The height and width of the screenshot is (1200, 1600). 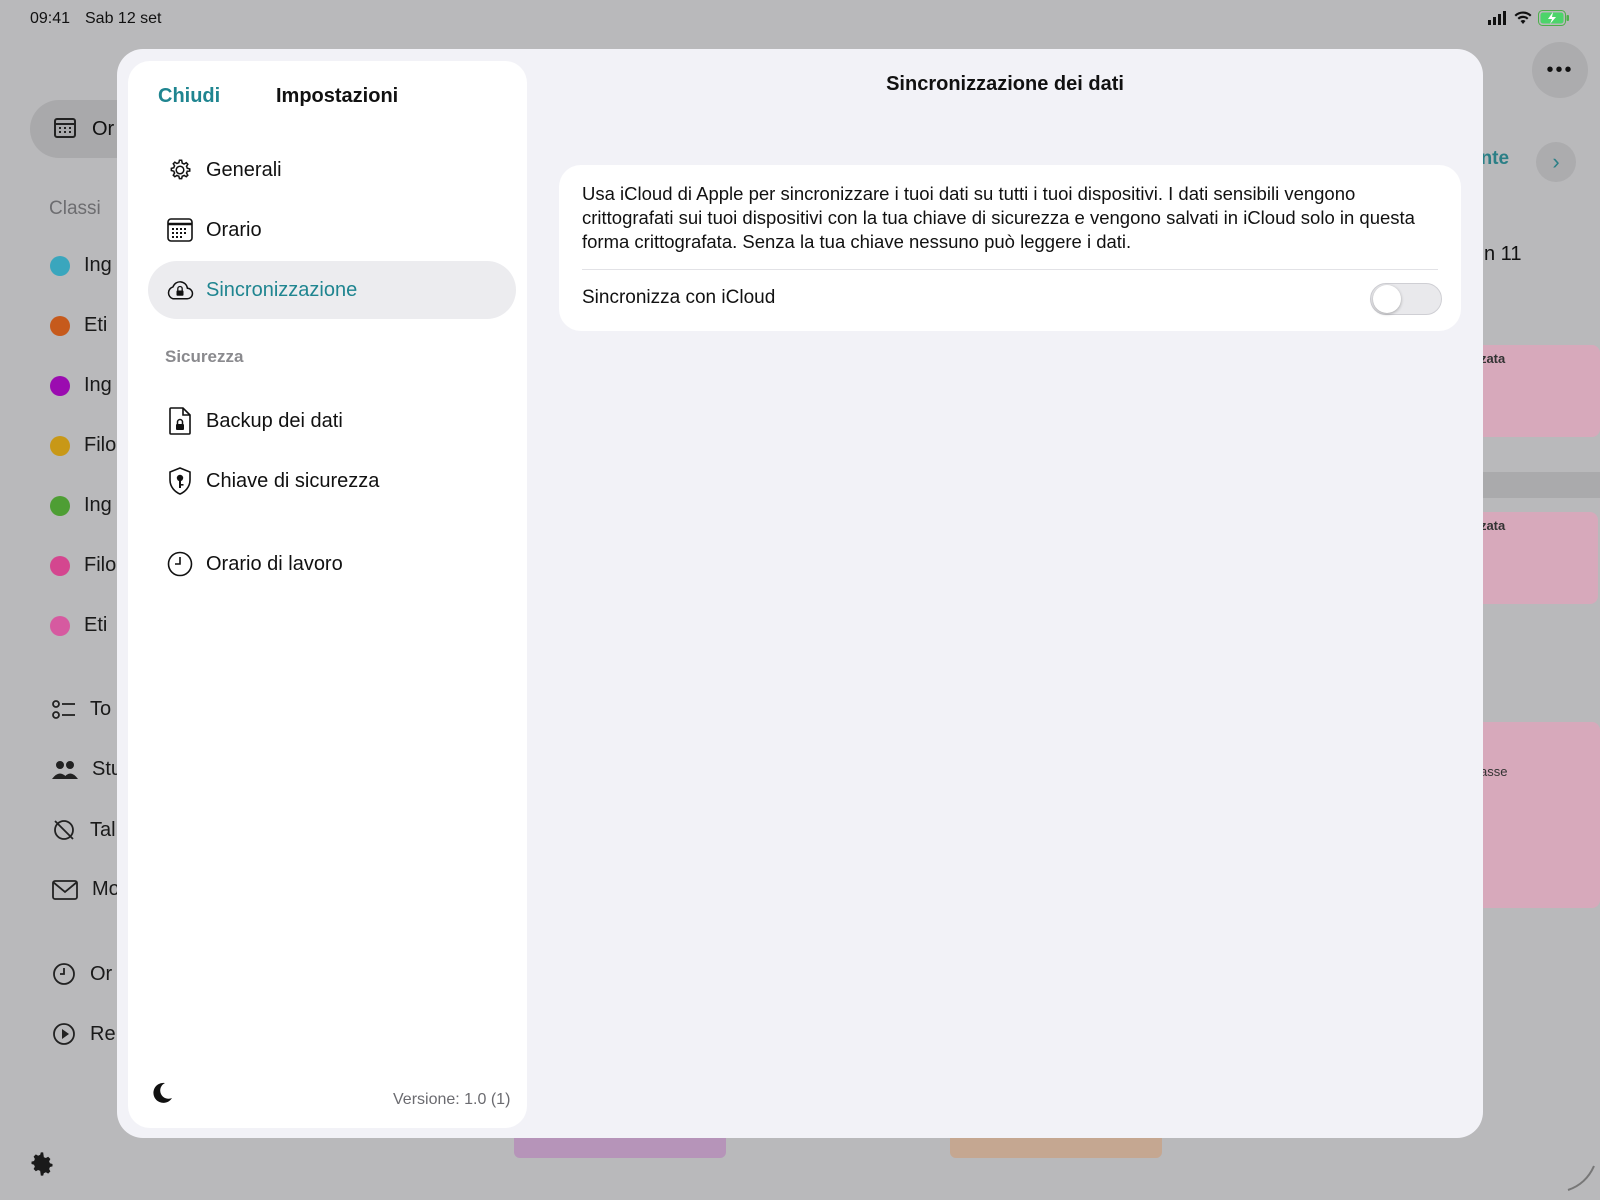 What do you see at coordinates (64, 710) in the screenshot?
I see `checklist-icon` at bounding box center [64, 710].